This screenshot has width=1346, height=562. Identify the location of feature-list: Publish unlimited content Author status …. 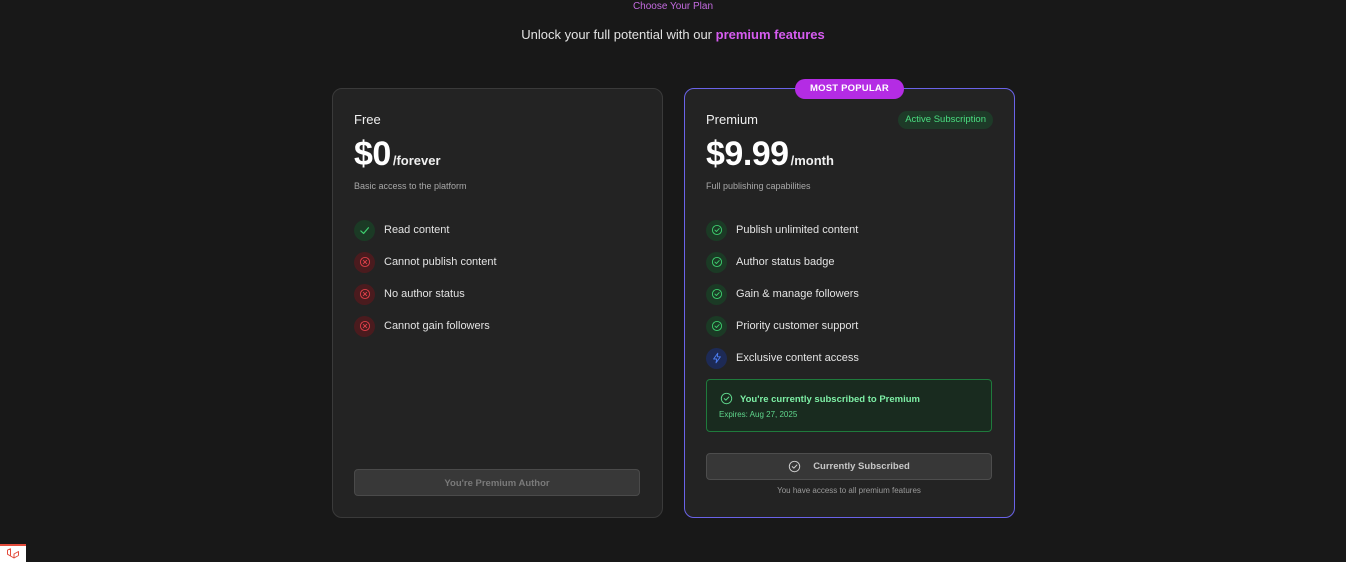
(782, 294).